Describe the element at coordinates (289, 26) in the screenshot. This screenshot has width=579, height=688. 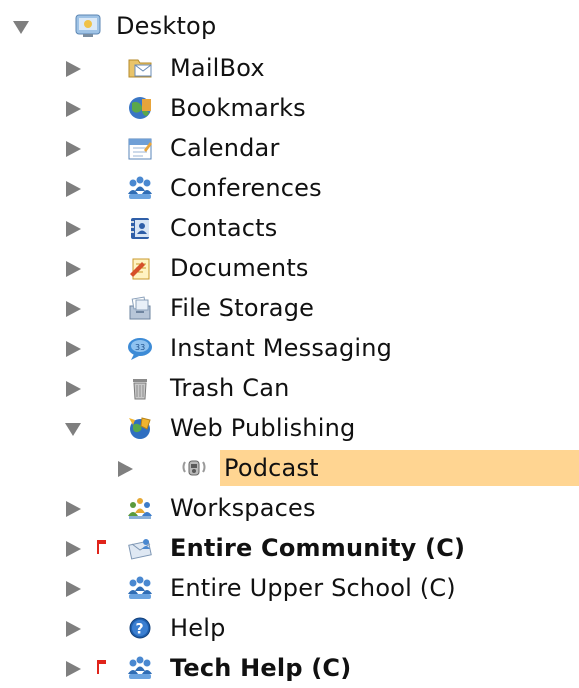
I see `tree-item-desktop: Desktop` at that location.